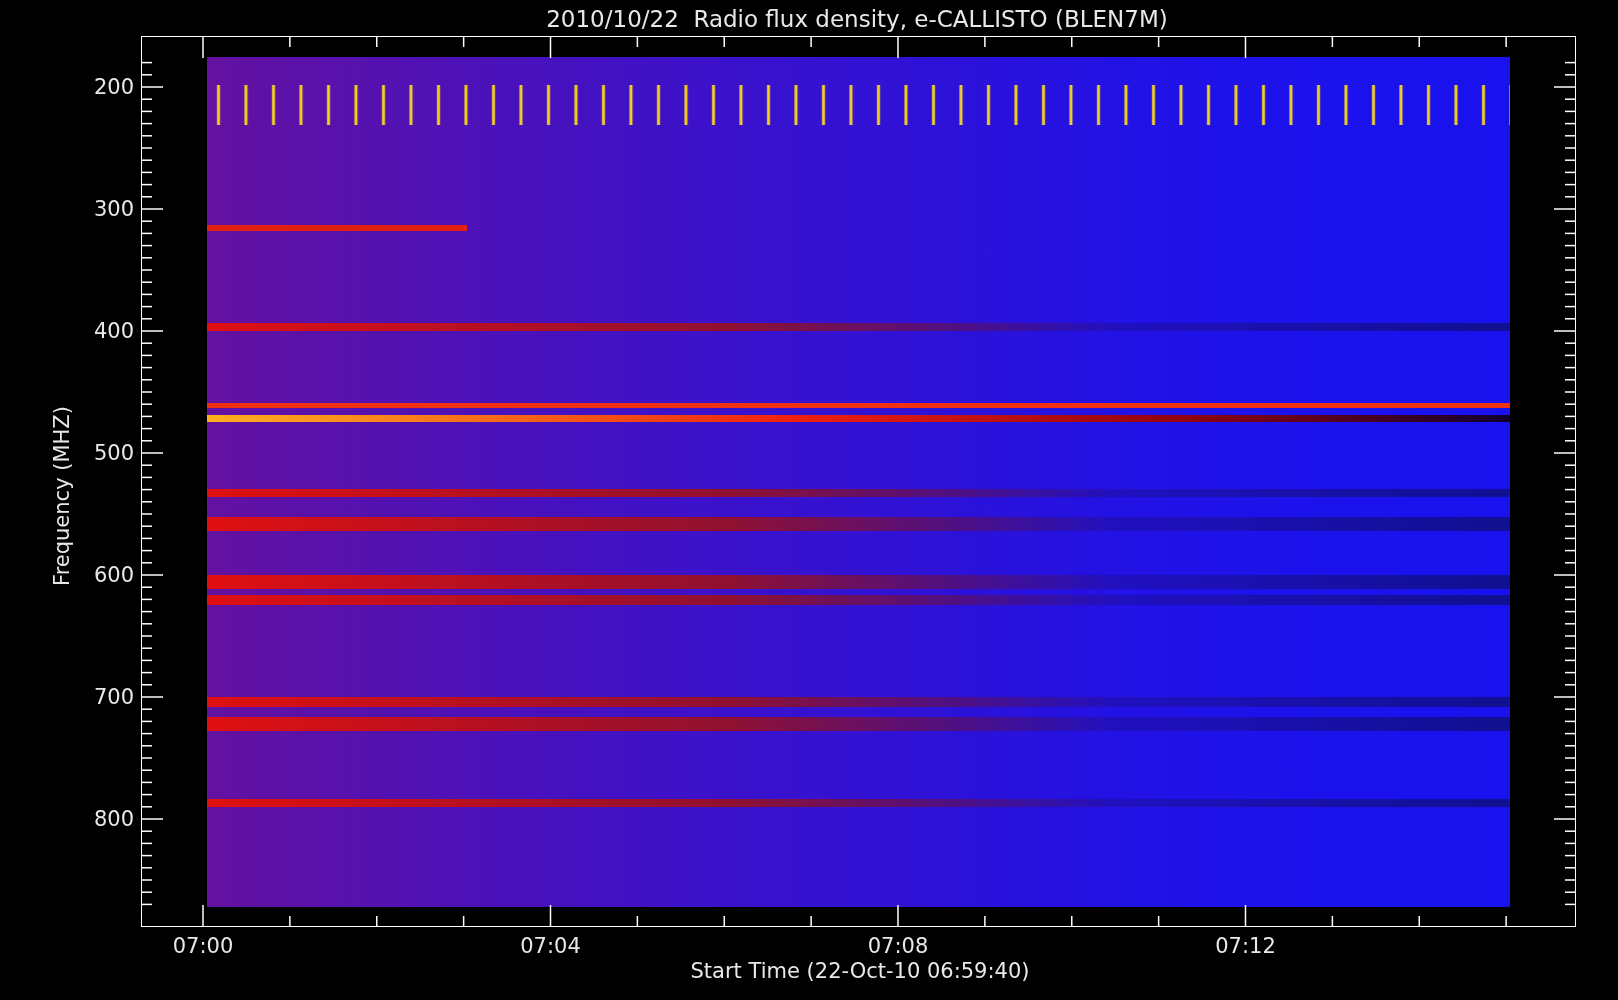 This screenshot has height=1000, width=1618. I want to click on x-tick-label: 07:00, so click(203, 946).